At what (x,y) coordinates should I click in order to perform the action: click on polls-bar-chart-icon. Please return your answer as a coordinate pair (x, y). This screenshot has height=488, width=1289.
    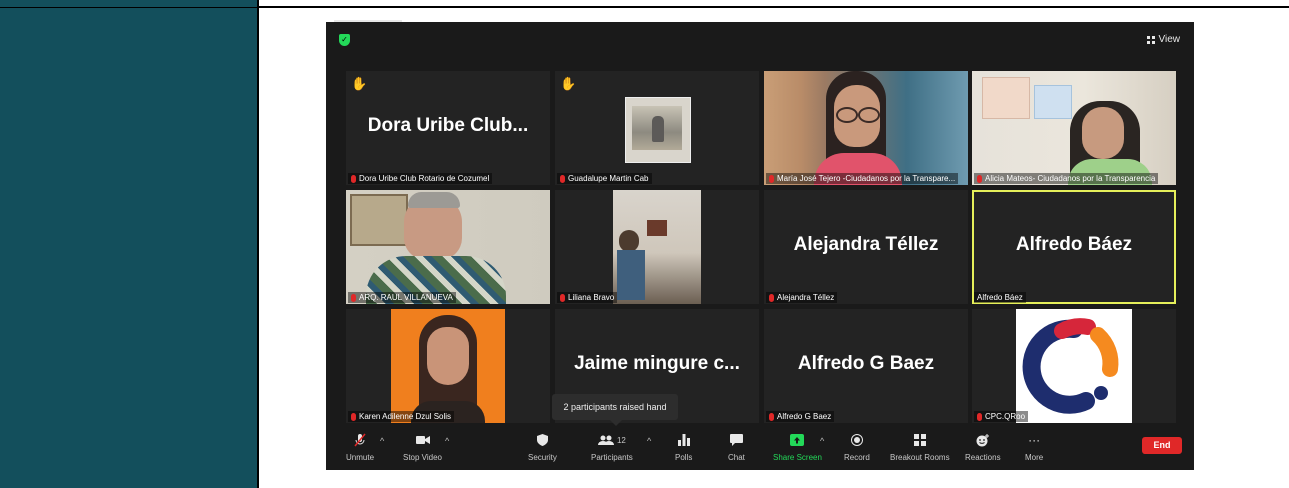
    Looking at the image, I should click on (684, 440).